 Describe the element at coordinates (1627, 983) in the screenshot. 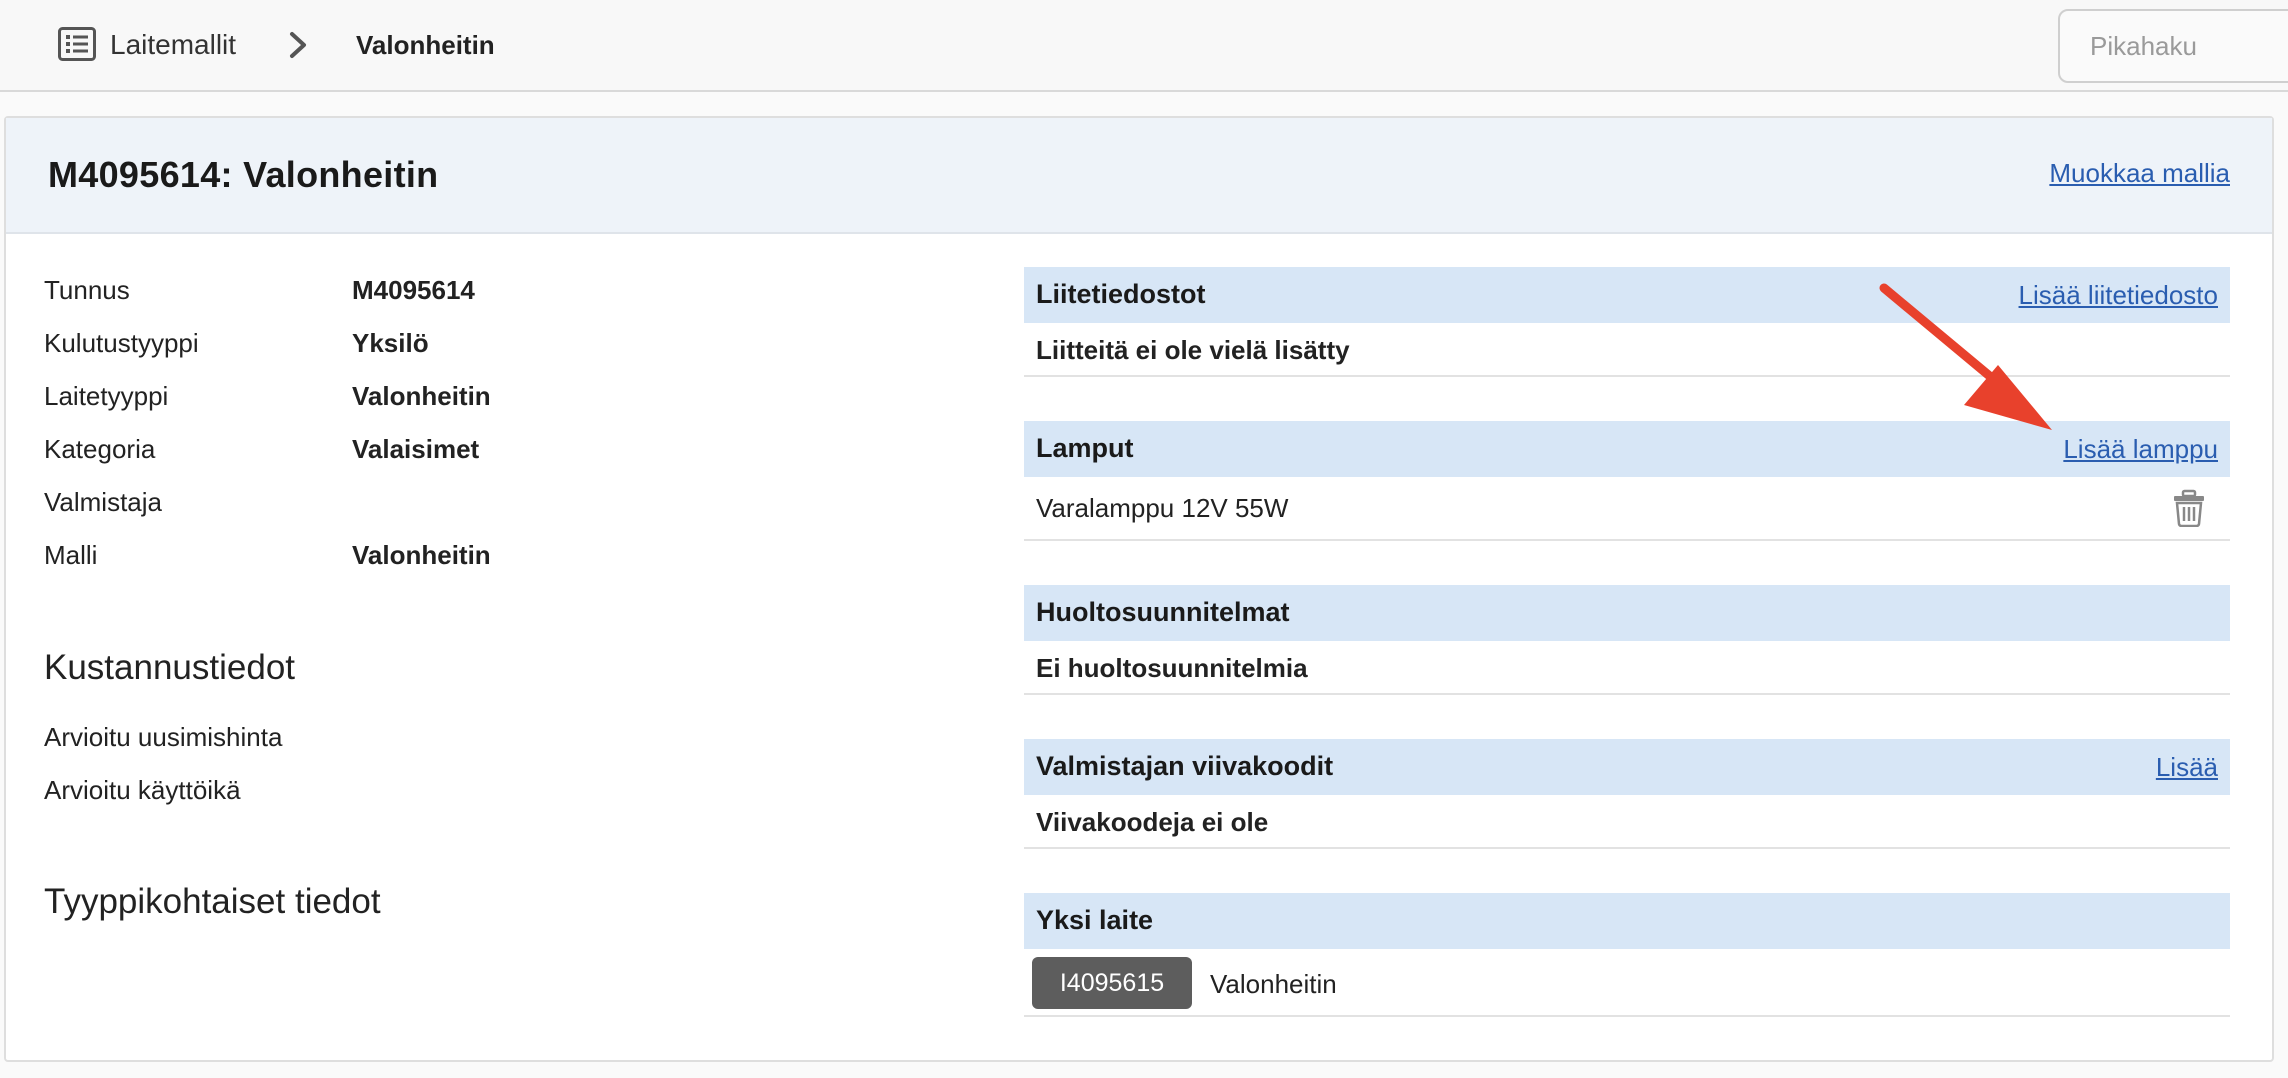

I see `list-item: I4095615 Valonheitin` at that location.